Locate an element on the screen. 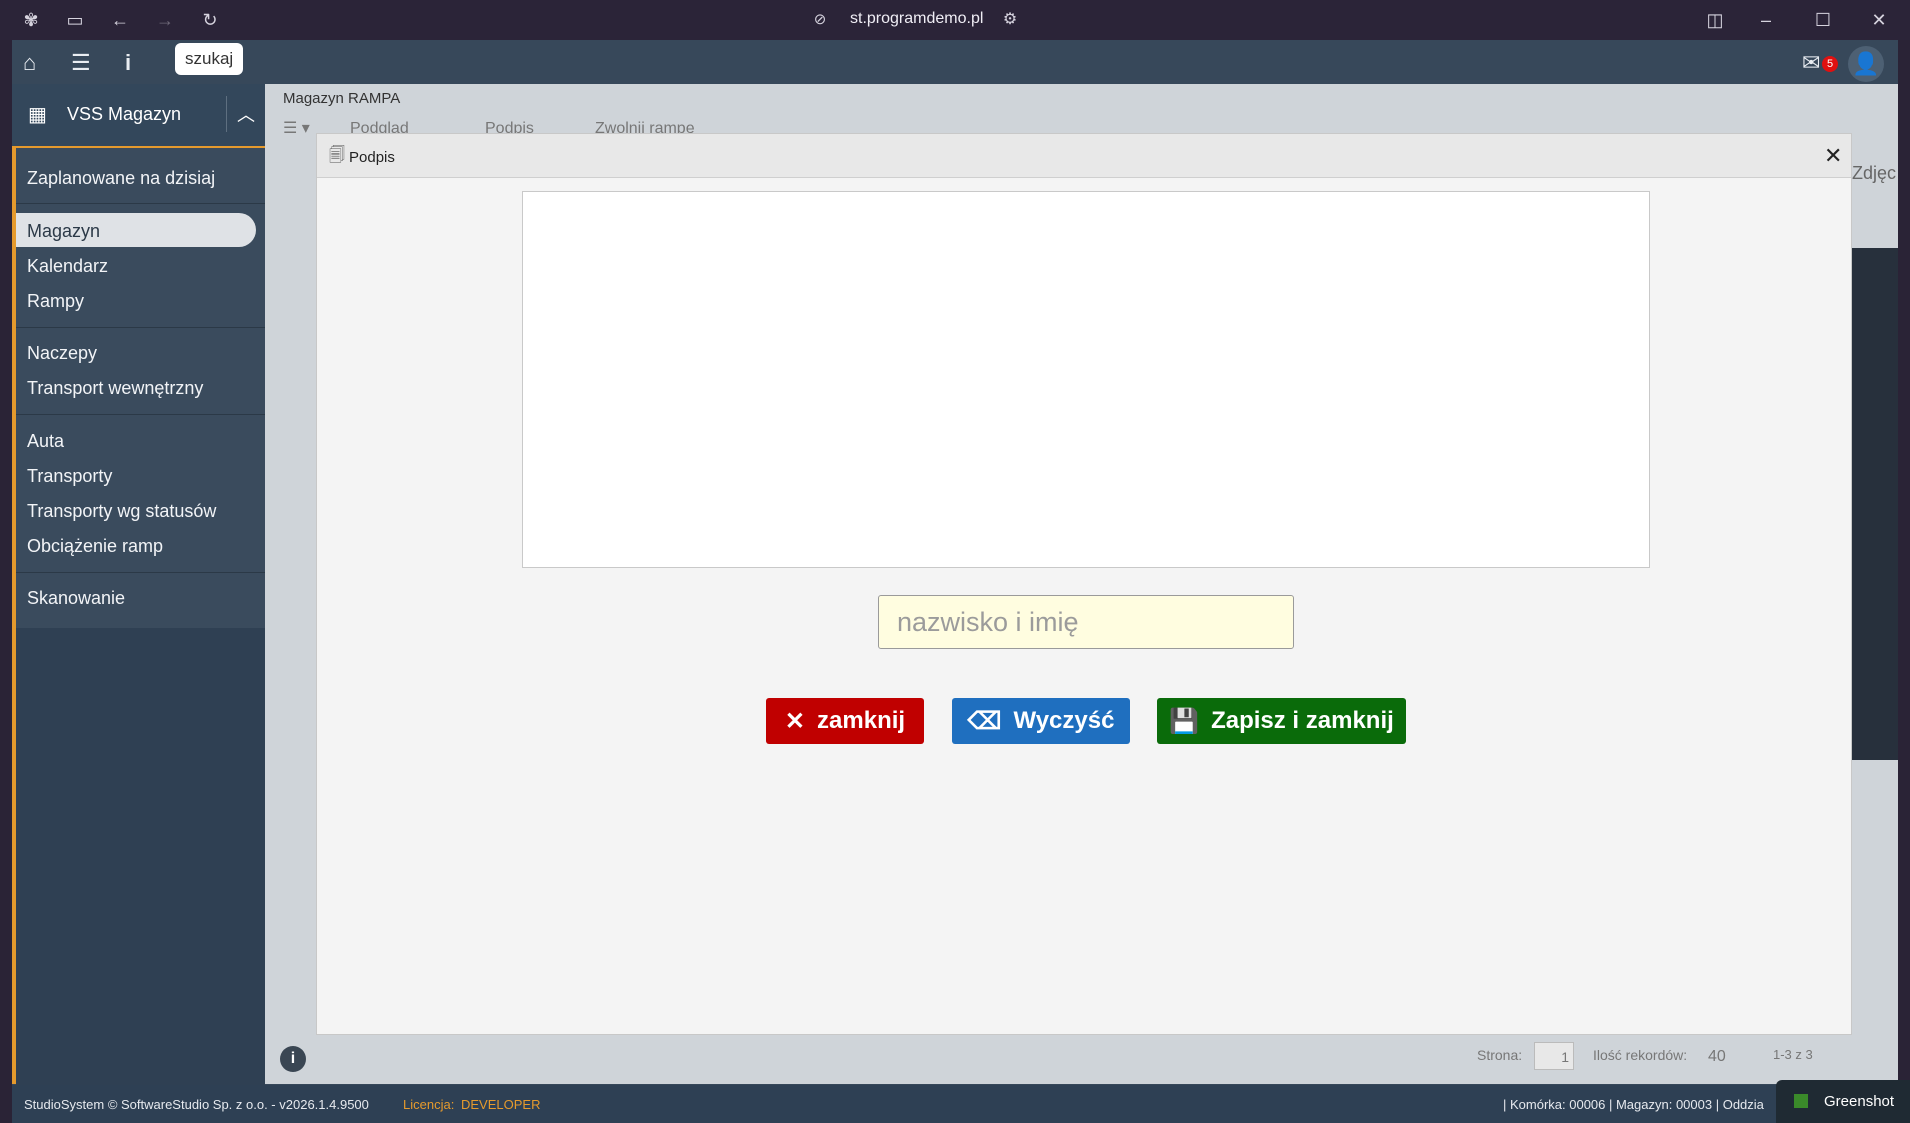  address-bar: st.programdemo.pl is located at coordinates (916, 19).